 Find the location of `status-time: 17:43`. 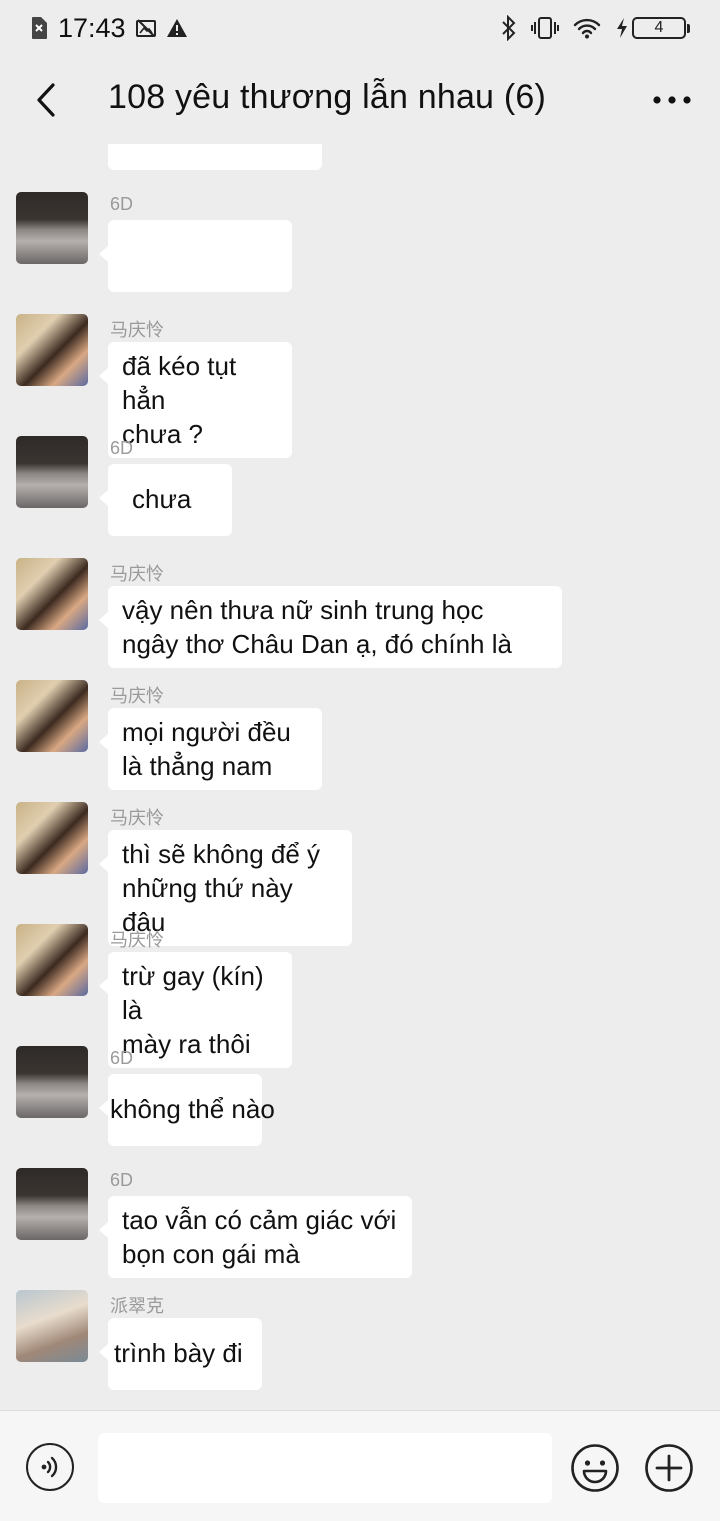

status-time: 17:43 is located at coordinates (92, 27).